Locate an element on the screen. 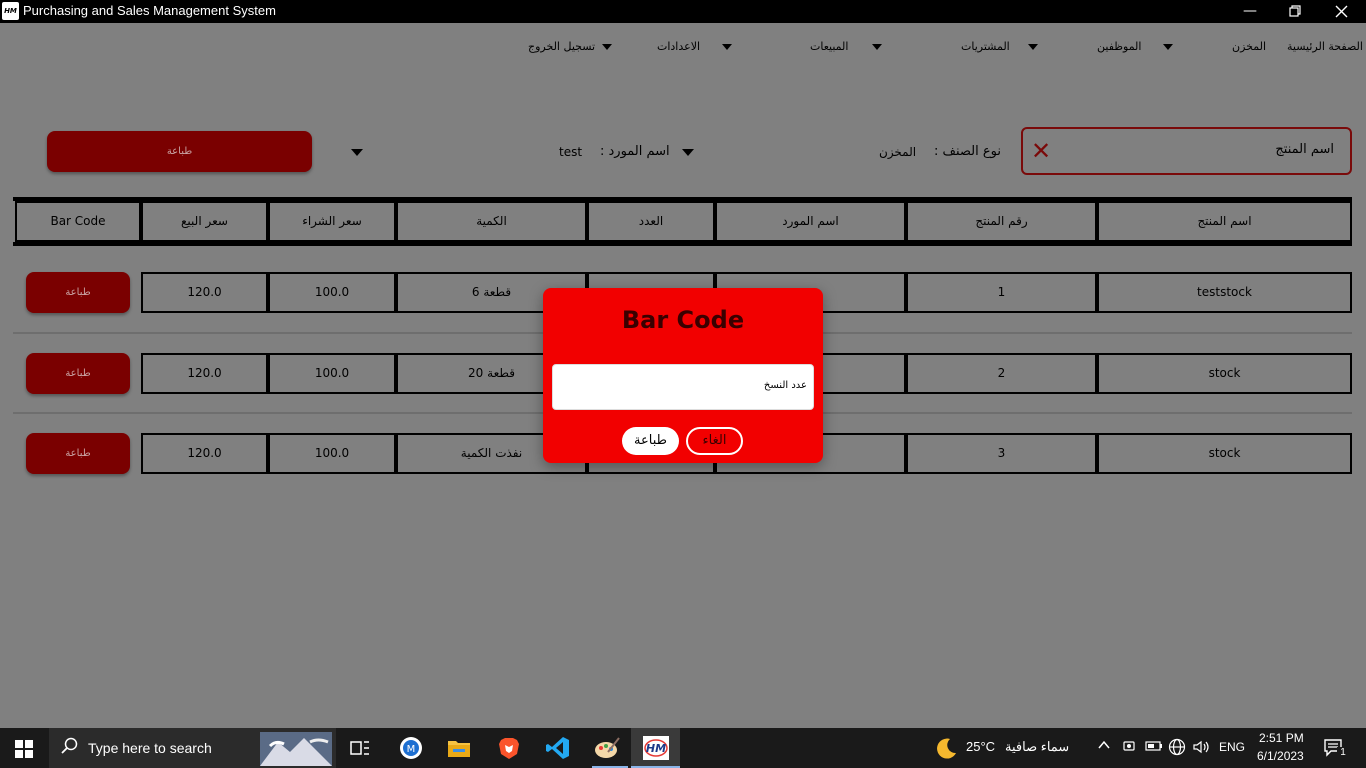  menu-sales: المبيعات is located at coordinates (829, 46).